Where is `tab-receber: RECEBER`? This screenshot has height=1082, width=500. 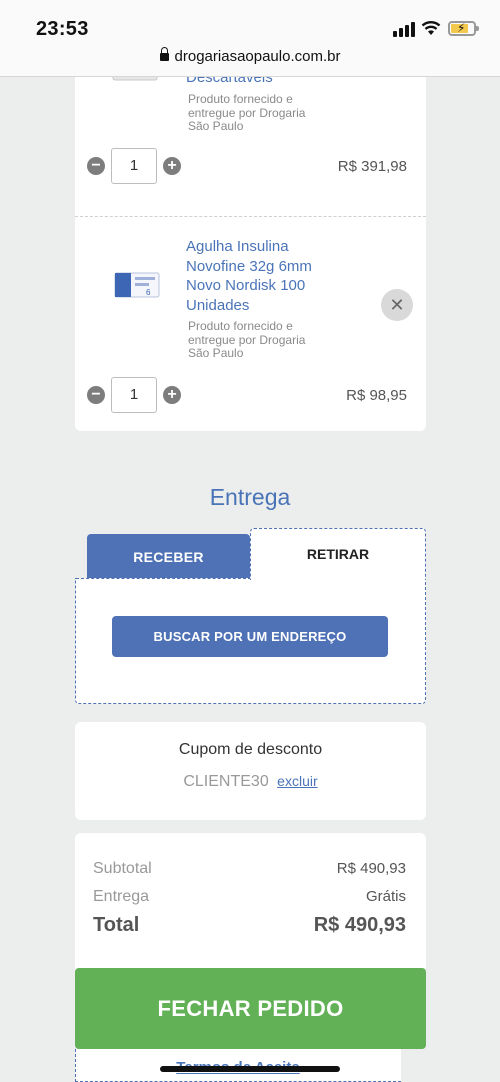
tab-receber: RECEBER is located at coordinates (168, 557).